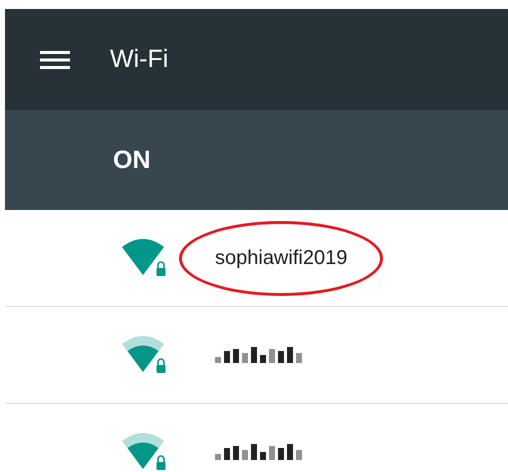 The height and width of the screenshot is (472, 508). I want to click on network-name: sophiawifi2019, so click(281, 257).